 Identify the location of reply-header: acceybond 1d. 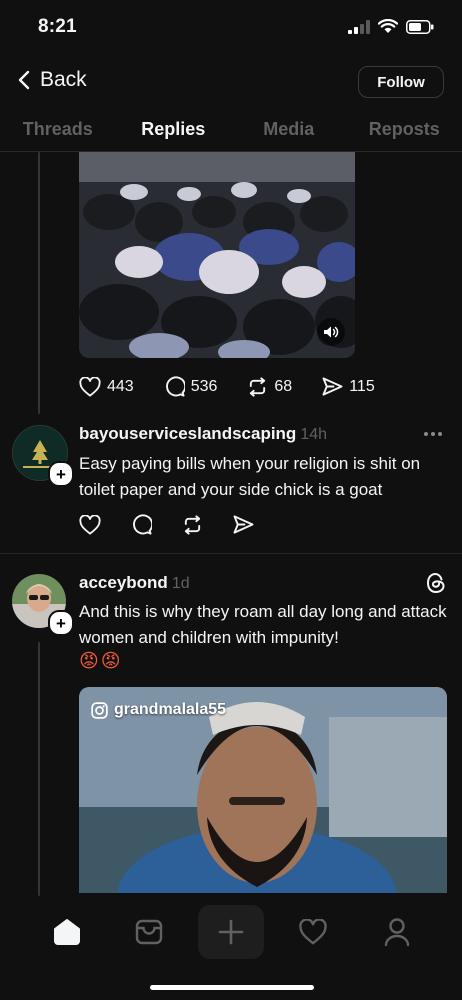
(134, 583).